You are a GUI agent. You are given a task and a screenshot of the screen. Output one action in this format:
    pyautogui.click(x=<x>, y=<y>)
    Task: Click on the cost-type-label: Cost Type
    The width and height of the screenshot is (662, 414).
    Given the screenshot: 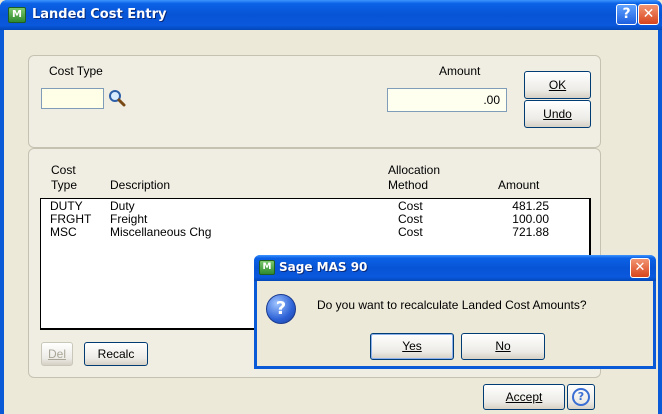 What is the action you would take?
    pyautogui.click(x=76, y=71)
    